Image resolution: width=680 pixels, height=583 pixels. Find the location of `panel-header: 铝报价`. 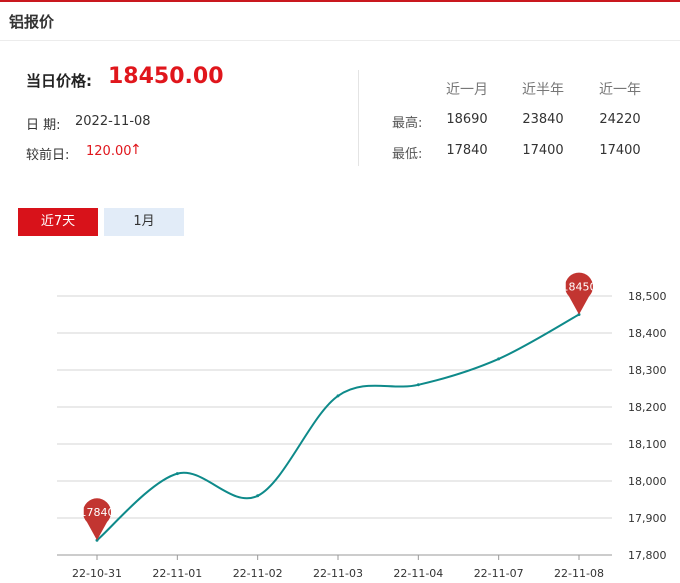

panel-header: 铝报价 is located at coordinates (340, 21).